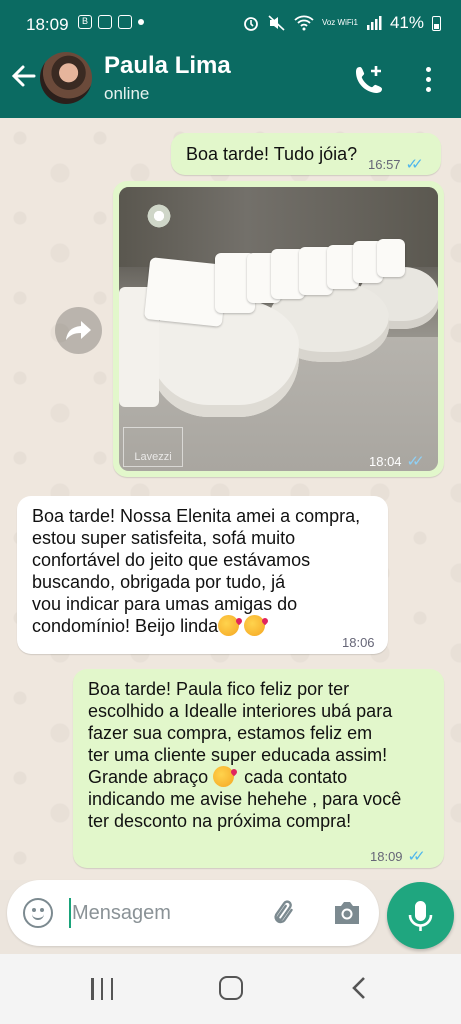 The height and width of the screenshot is (1024, 461). I want to click on message-input: Mensagem, so click(164, 913).